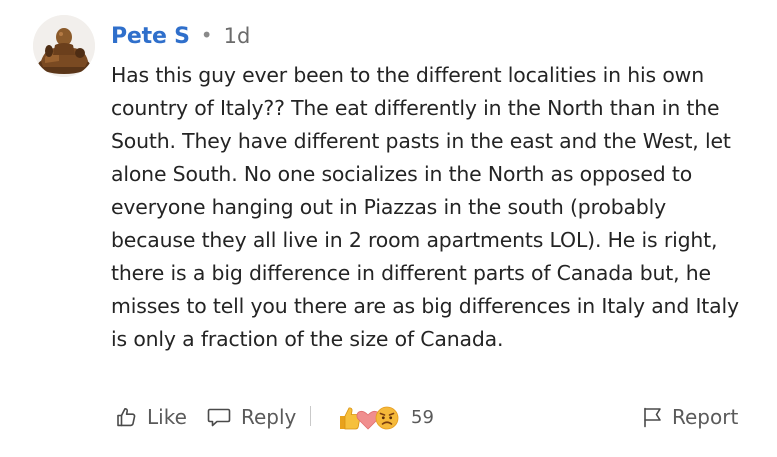  What do you see at coordinates (269, 417) in the screenshot?
I see `reply-label: Reply` at bounding box center [269, 417].